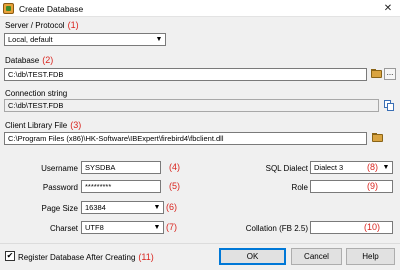 The height and width of the screenshot is (270, 400). I want to click on charset-label: Charset, so click(63, 228).